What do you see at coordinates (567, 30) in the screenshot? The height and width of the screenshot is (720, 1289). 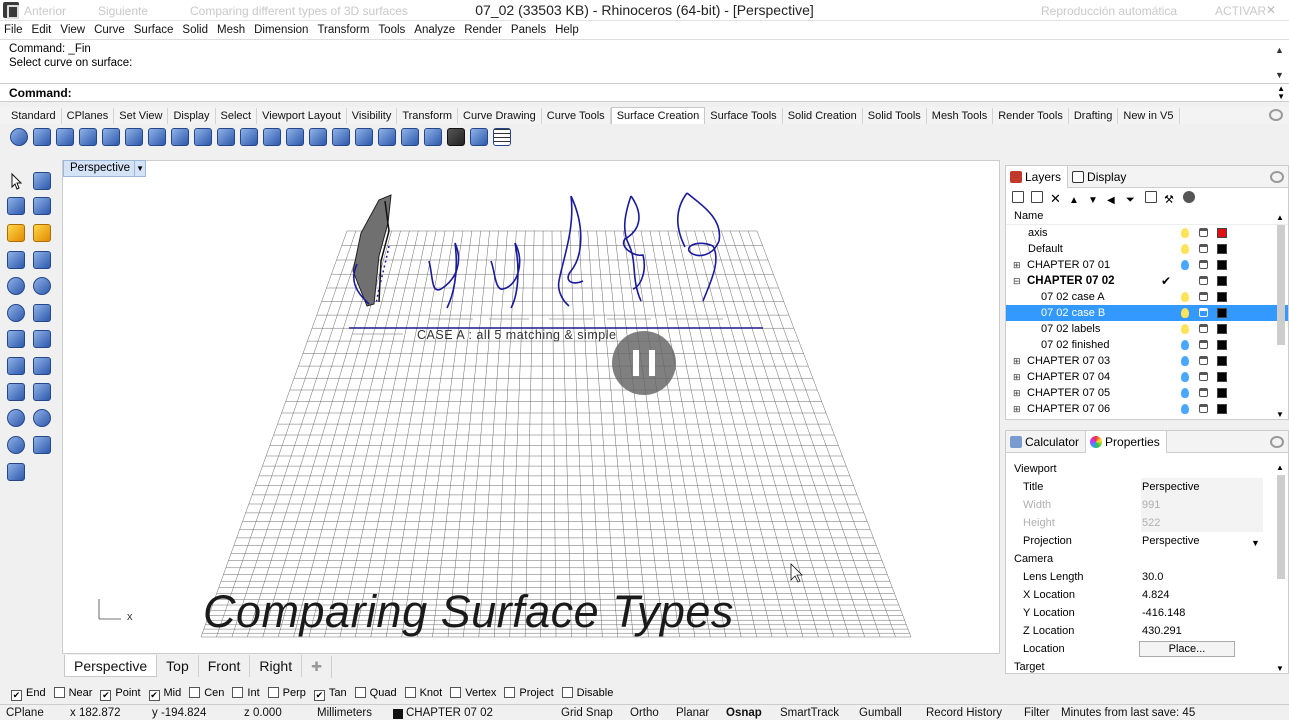 I see `menu-help: Help` at bounding box center [567, 30].